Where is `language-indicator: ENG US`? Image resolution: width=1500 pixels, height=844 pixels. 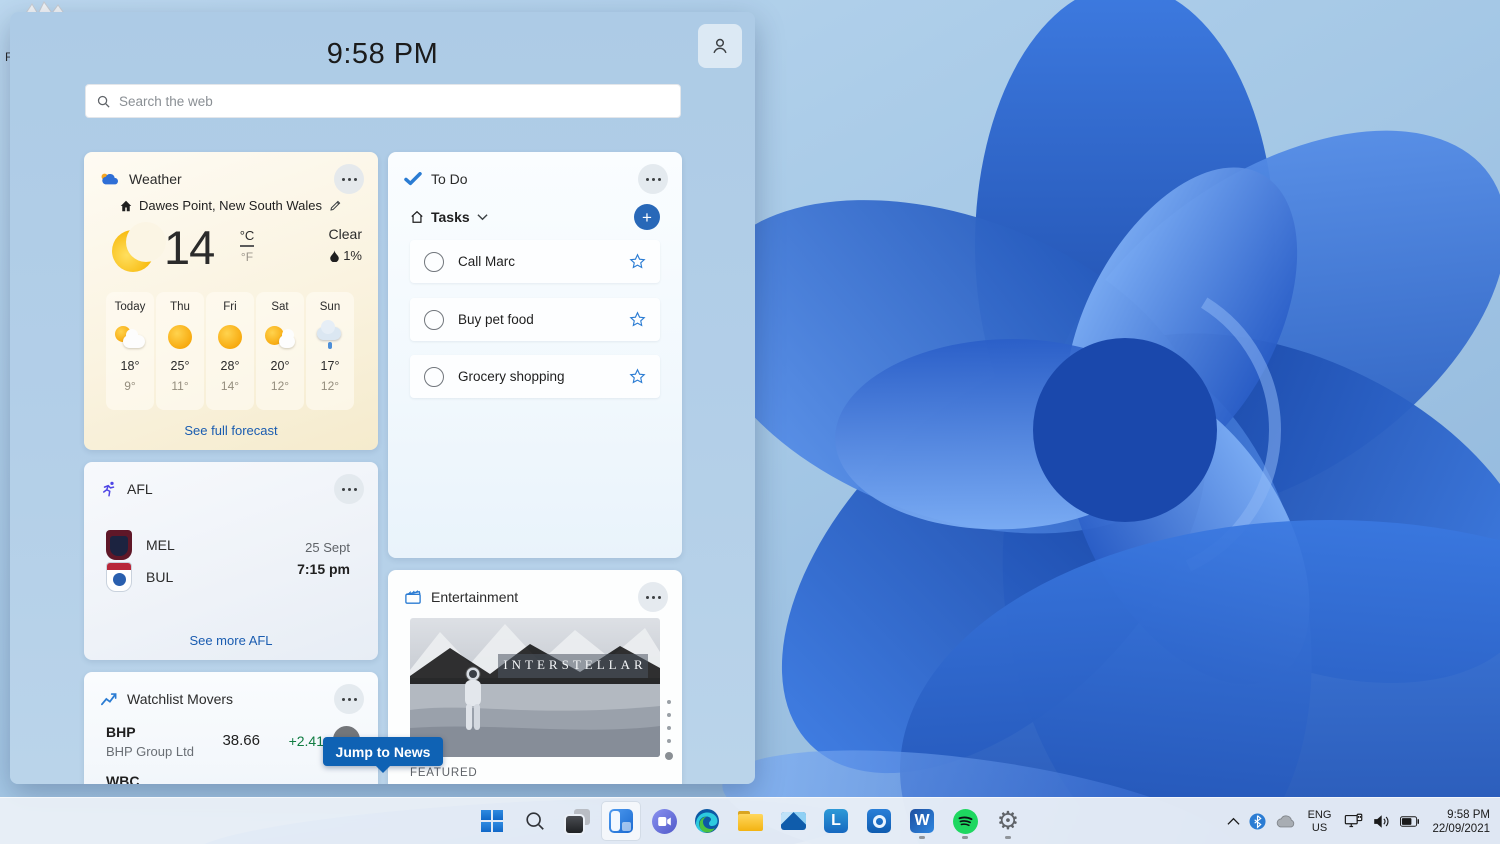
language-indicator: ENG US is located at coordinates (1320, 822).